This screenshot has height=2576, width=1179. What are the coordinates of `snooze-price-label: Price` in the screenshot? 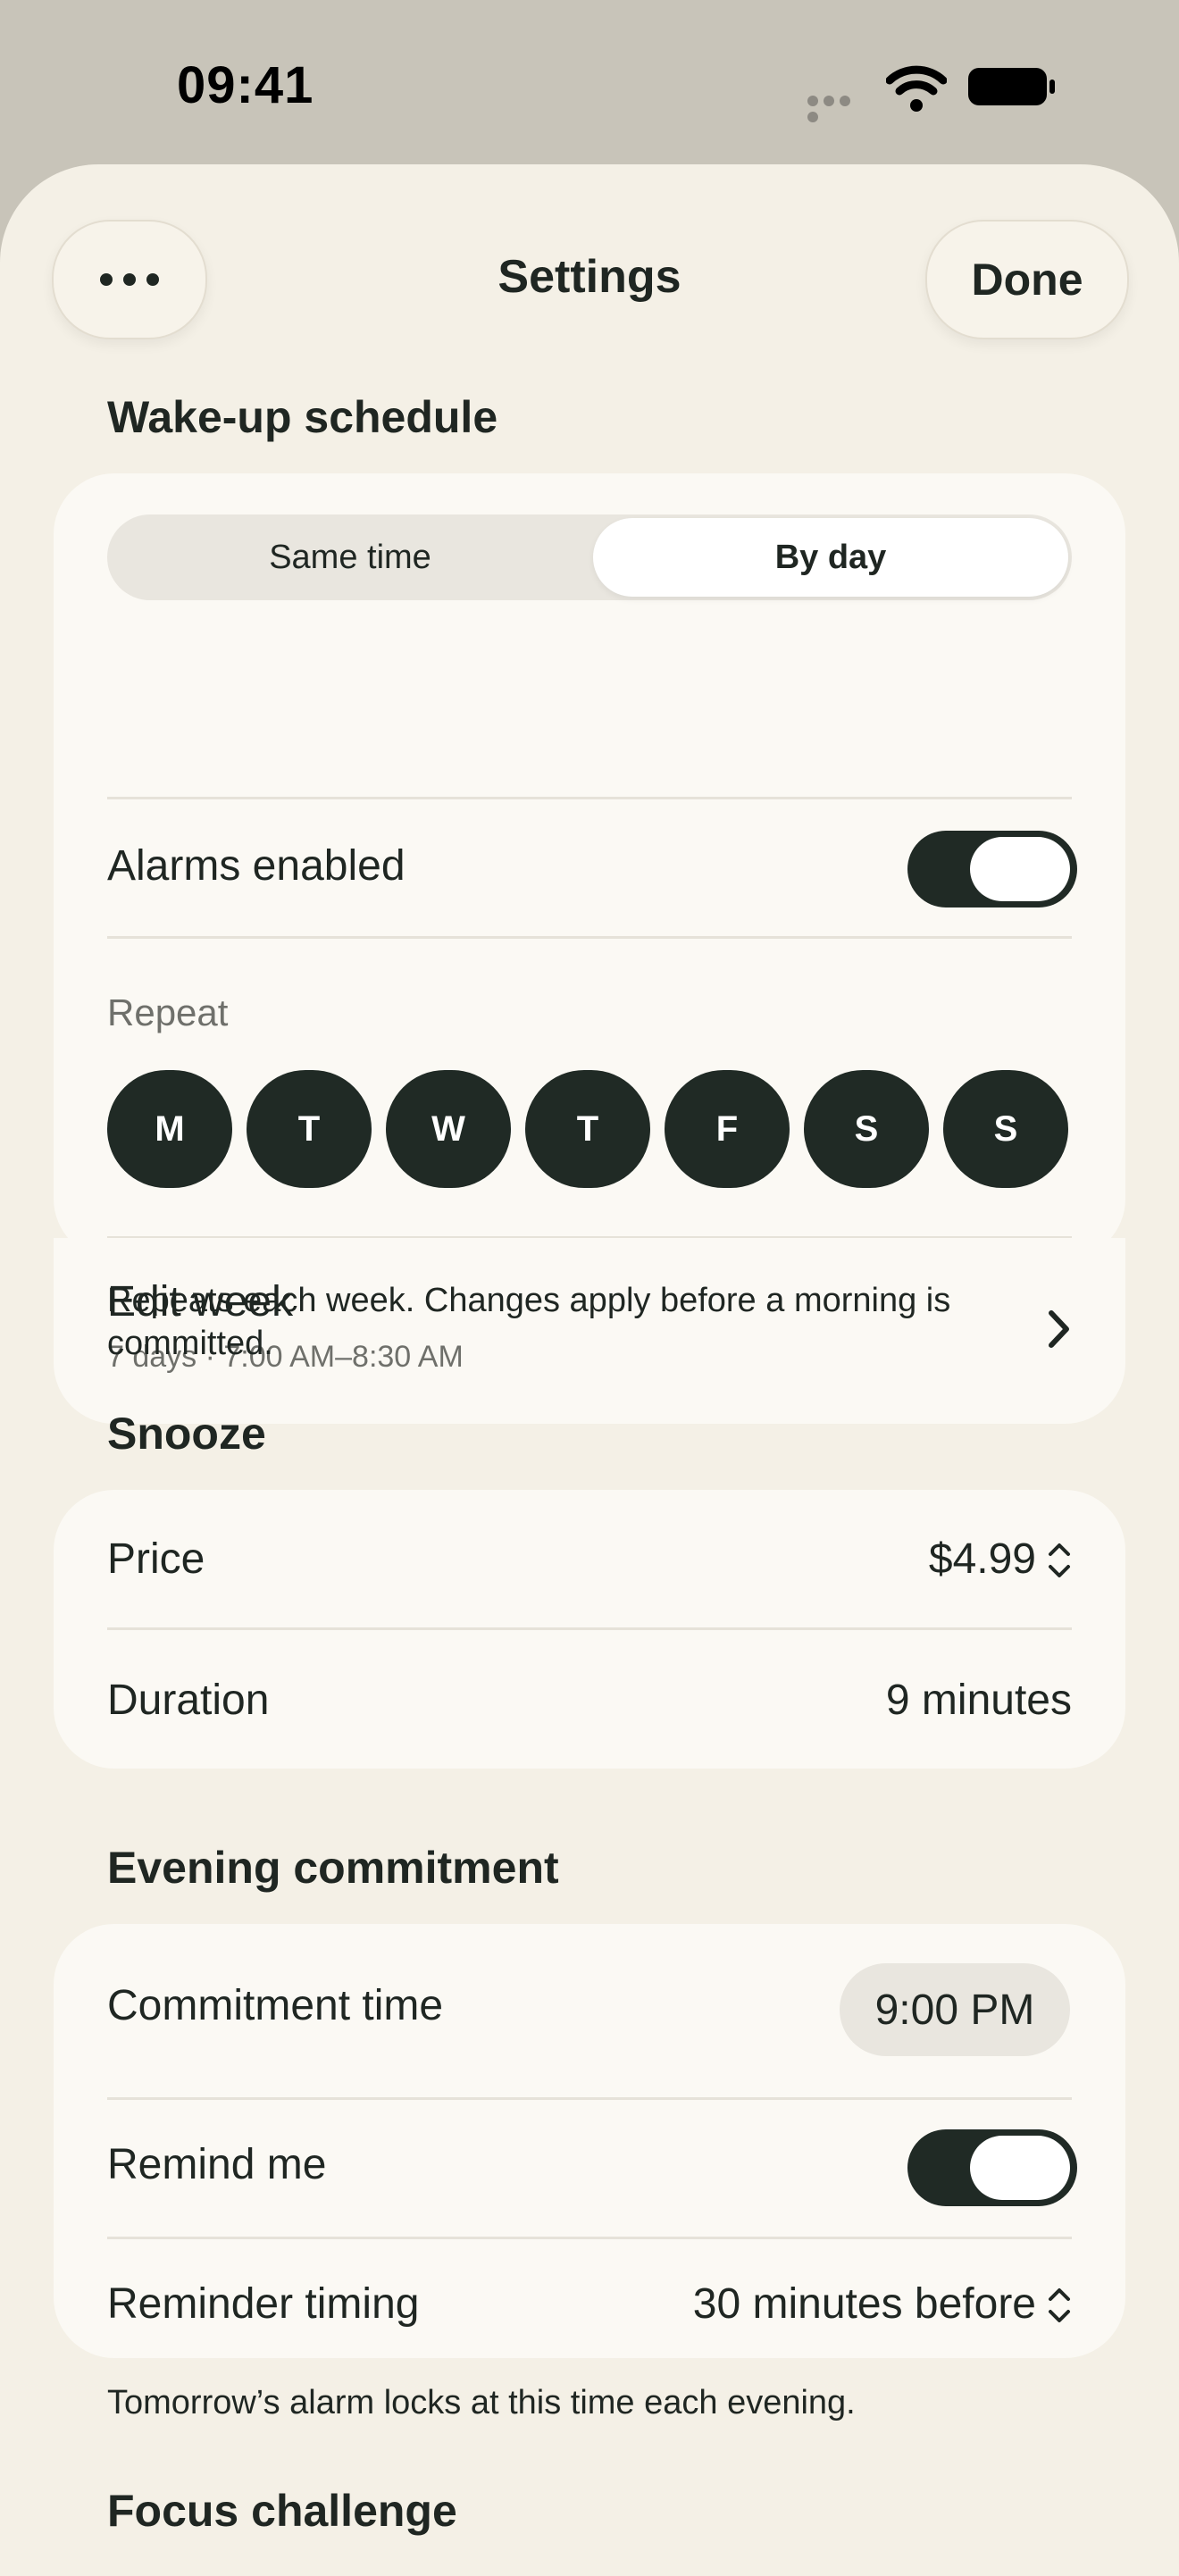 It's located at (156, 1559).